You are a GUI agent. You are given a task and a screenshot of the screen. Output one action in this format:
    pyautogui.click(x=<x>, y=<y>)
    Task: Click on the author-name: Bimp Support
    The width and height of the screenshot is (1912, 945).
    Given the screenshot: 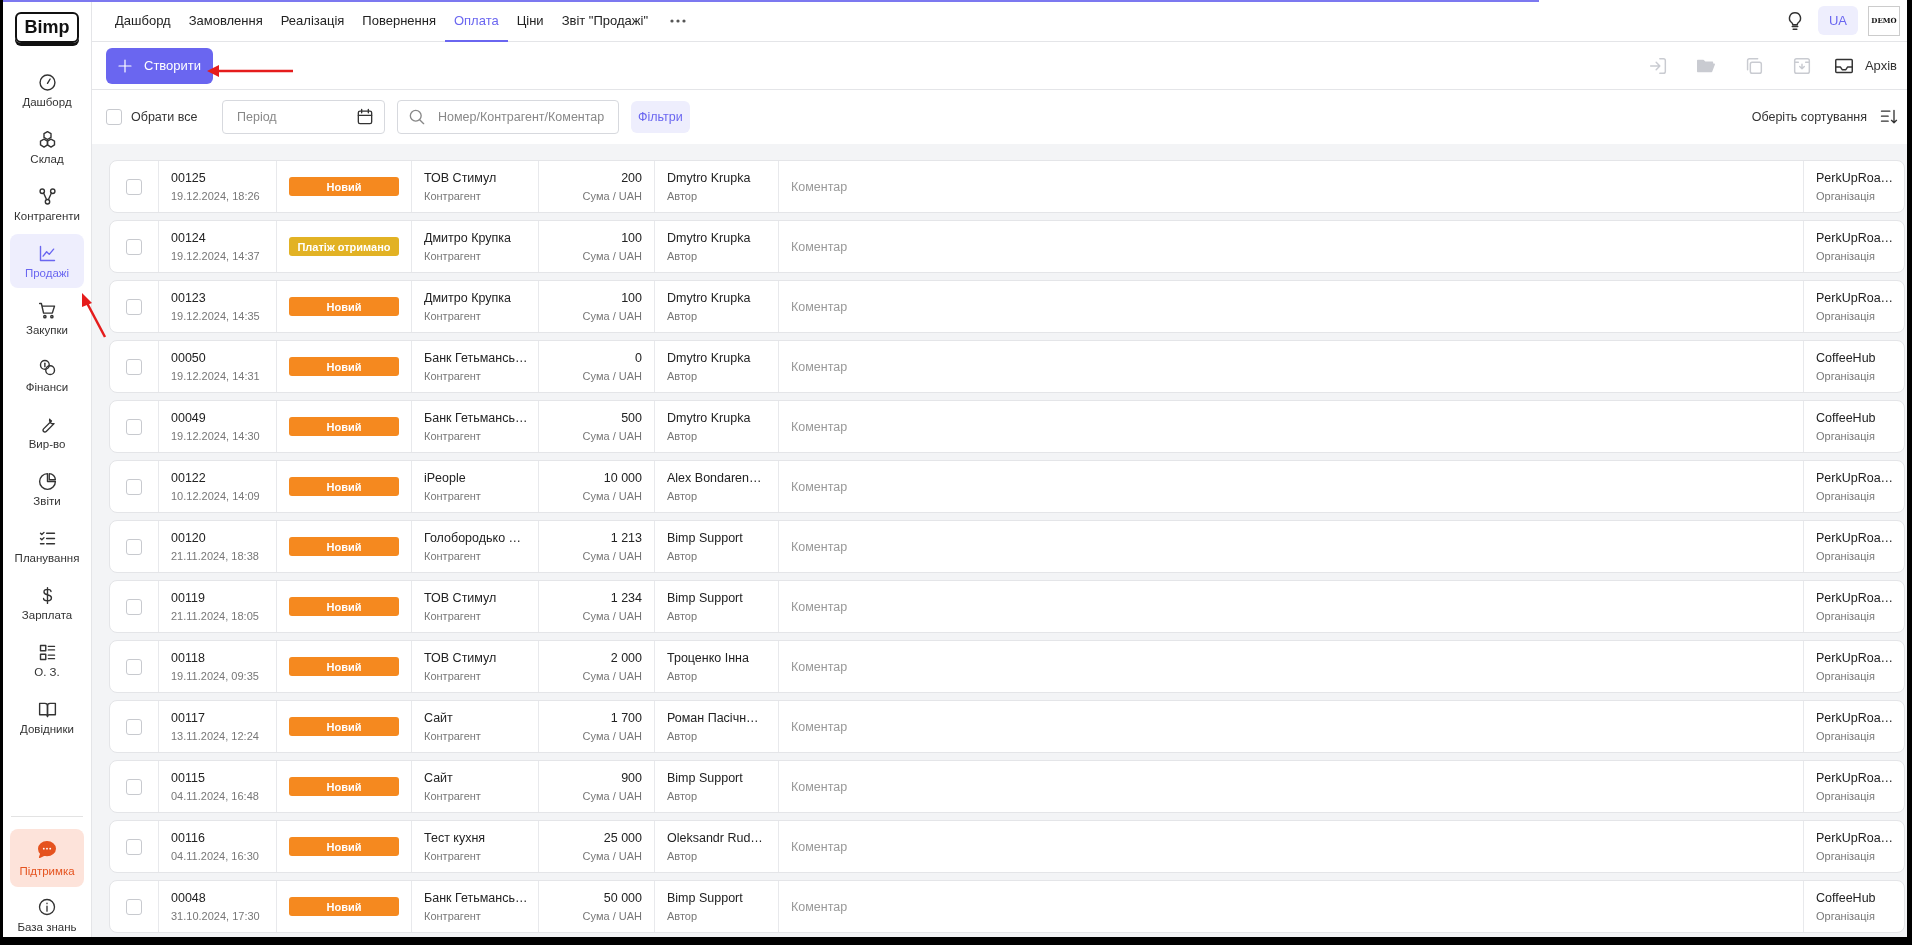 What is the action you would take?
    pyautogui.click(x=705, y=778)
    